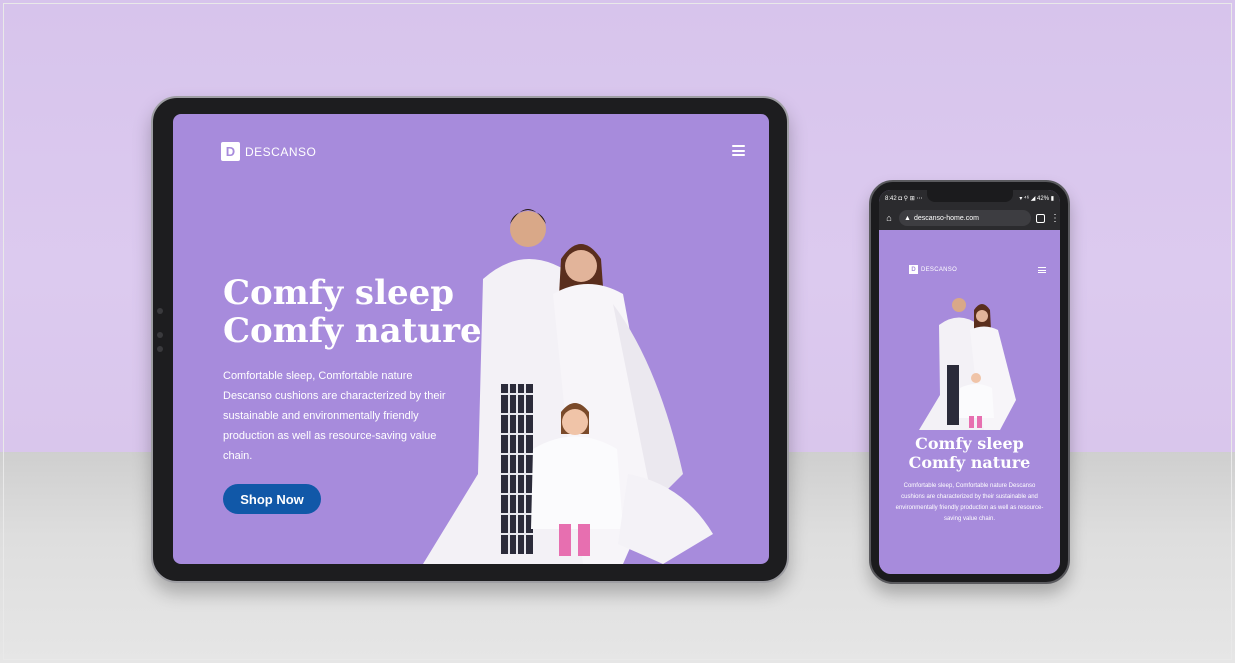  I want to click on shop-now-button: Shop Now, so click(272, 499).